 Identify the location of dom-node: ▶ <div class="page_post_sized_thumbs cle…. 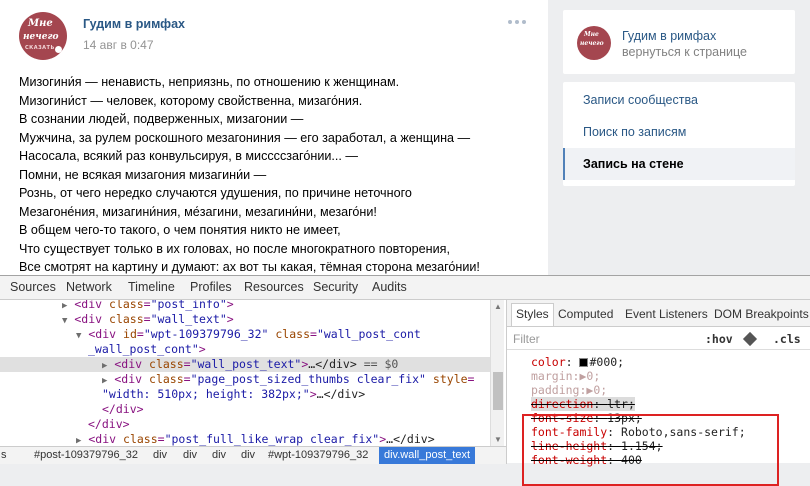
(296, 379).